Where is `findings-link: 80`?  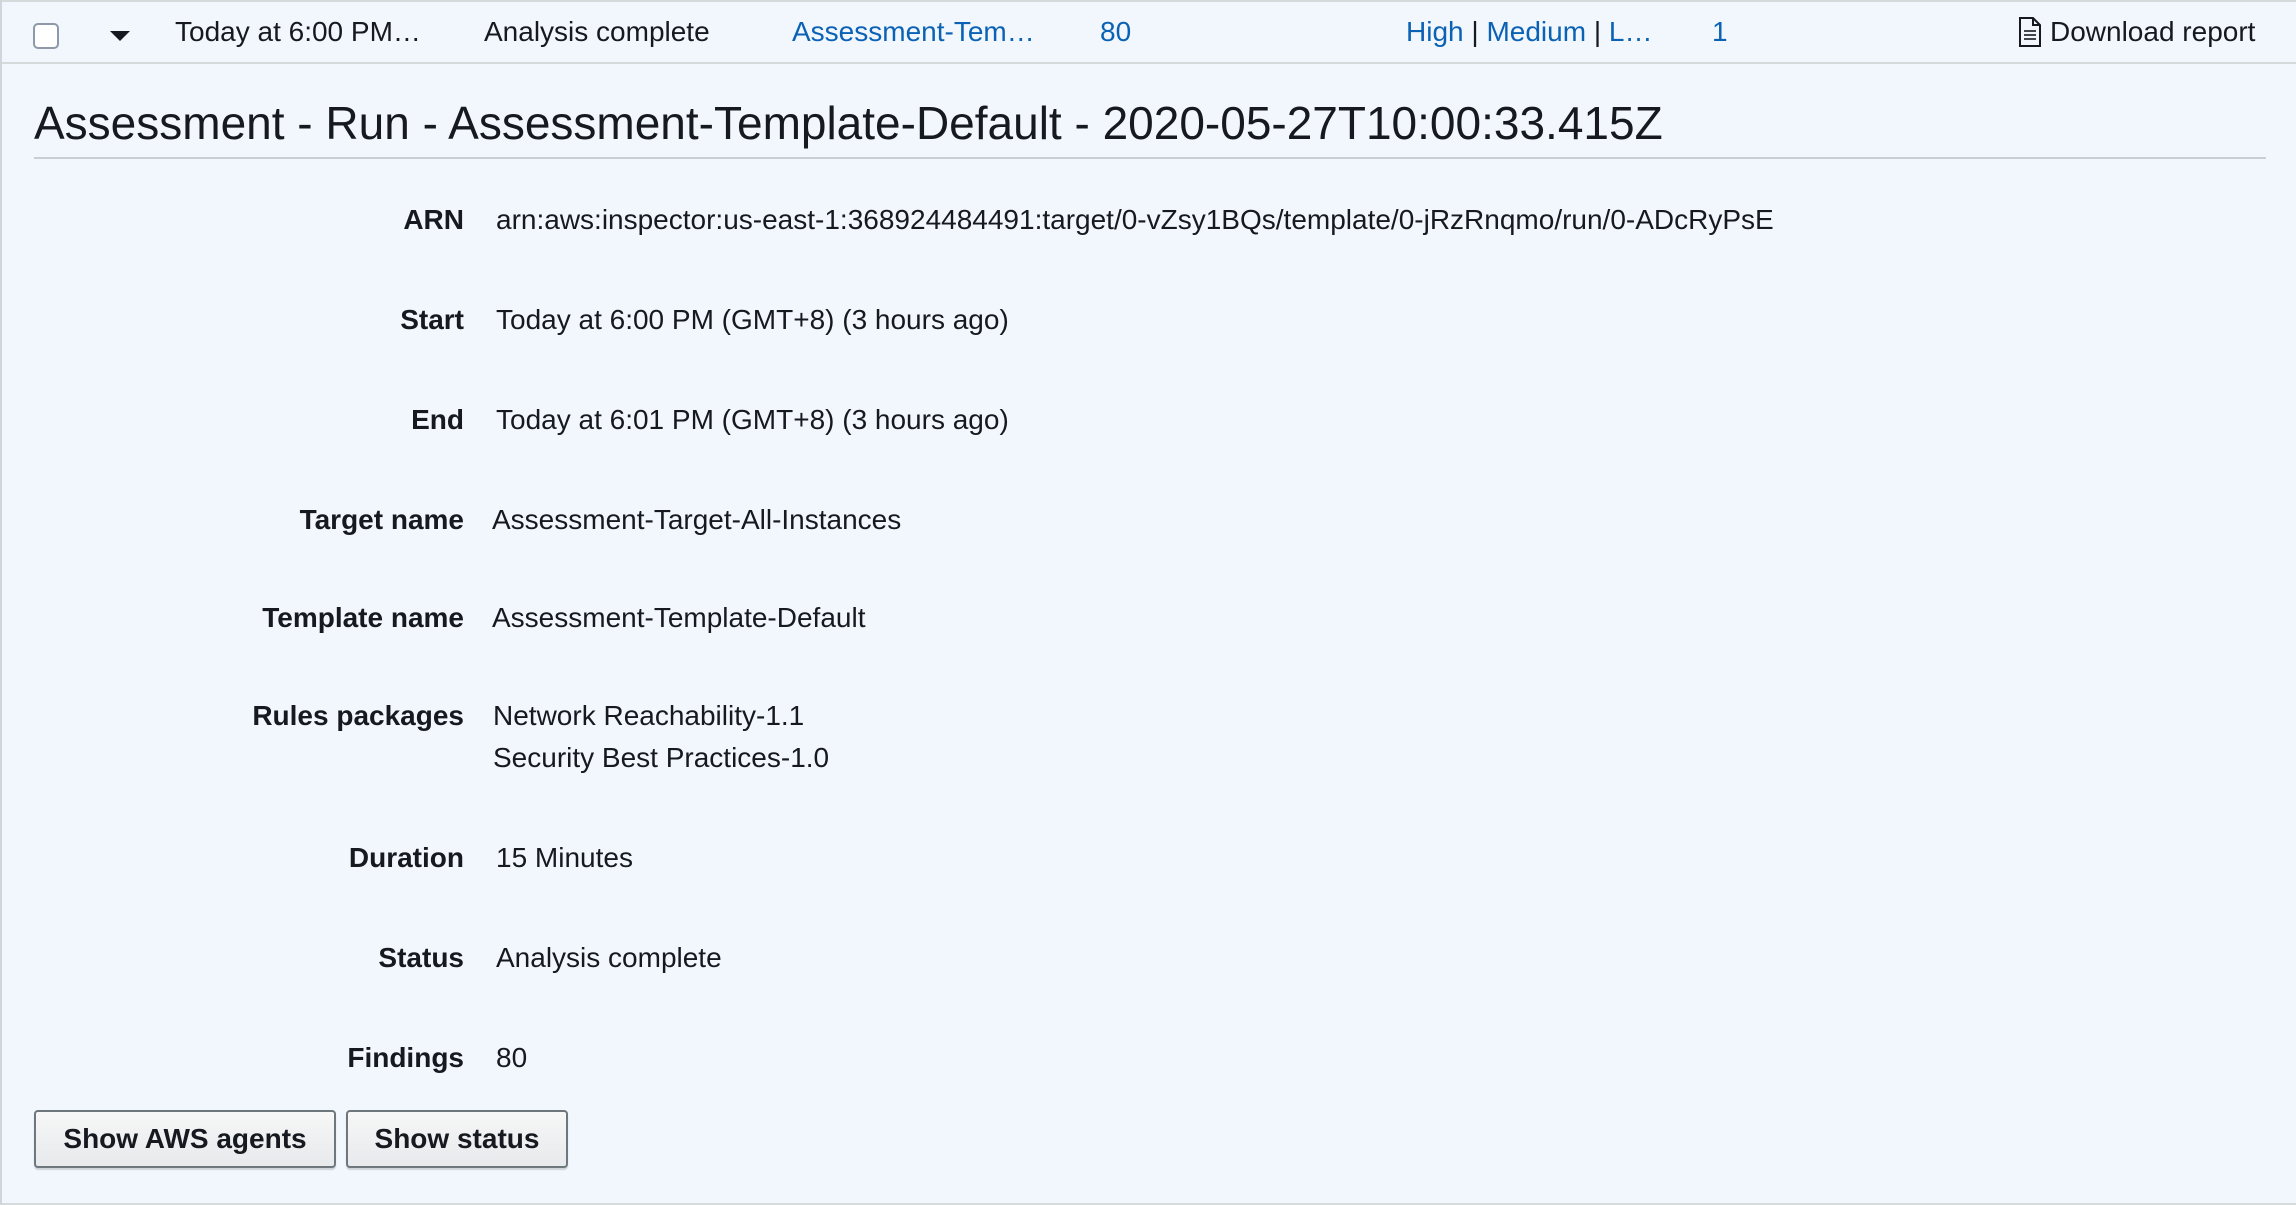 findings-link: 80 is located at coordinates (511, 1058).